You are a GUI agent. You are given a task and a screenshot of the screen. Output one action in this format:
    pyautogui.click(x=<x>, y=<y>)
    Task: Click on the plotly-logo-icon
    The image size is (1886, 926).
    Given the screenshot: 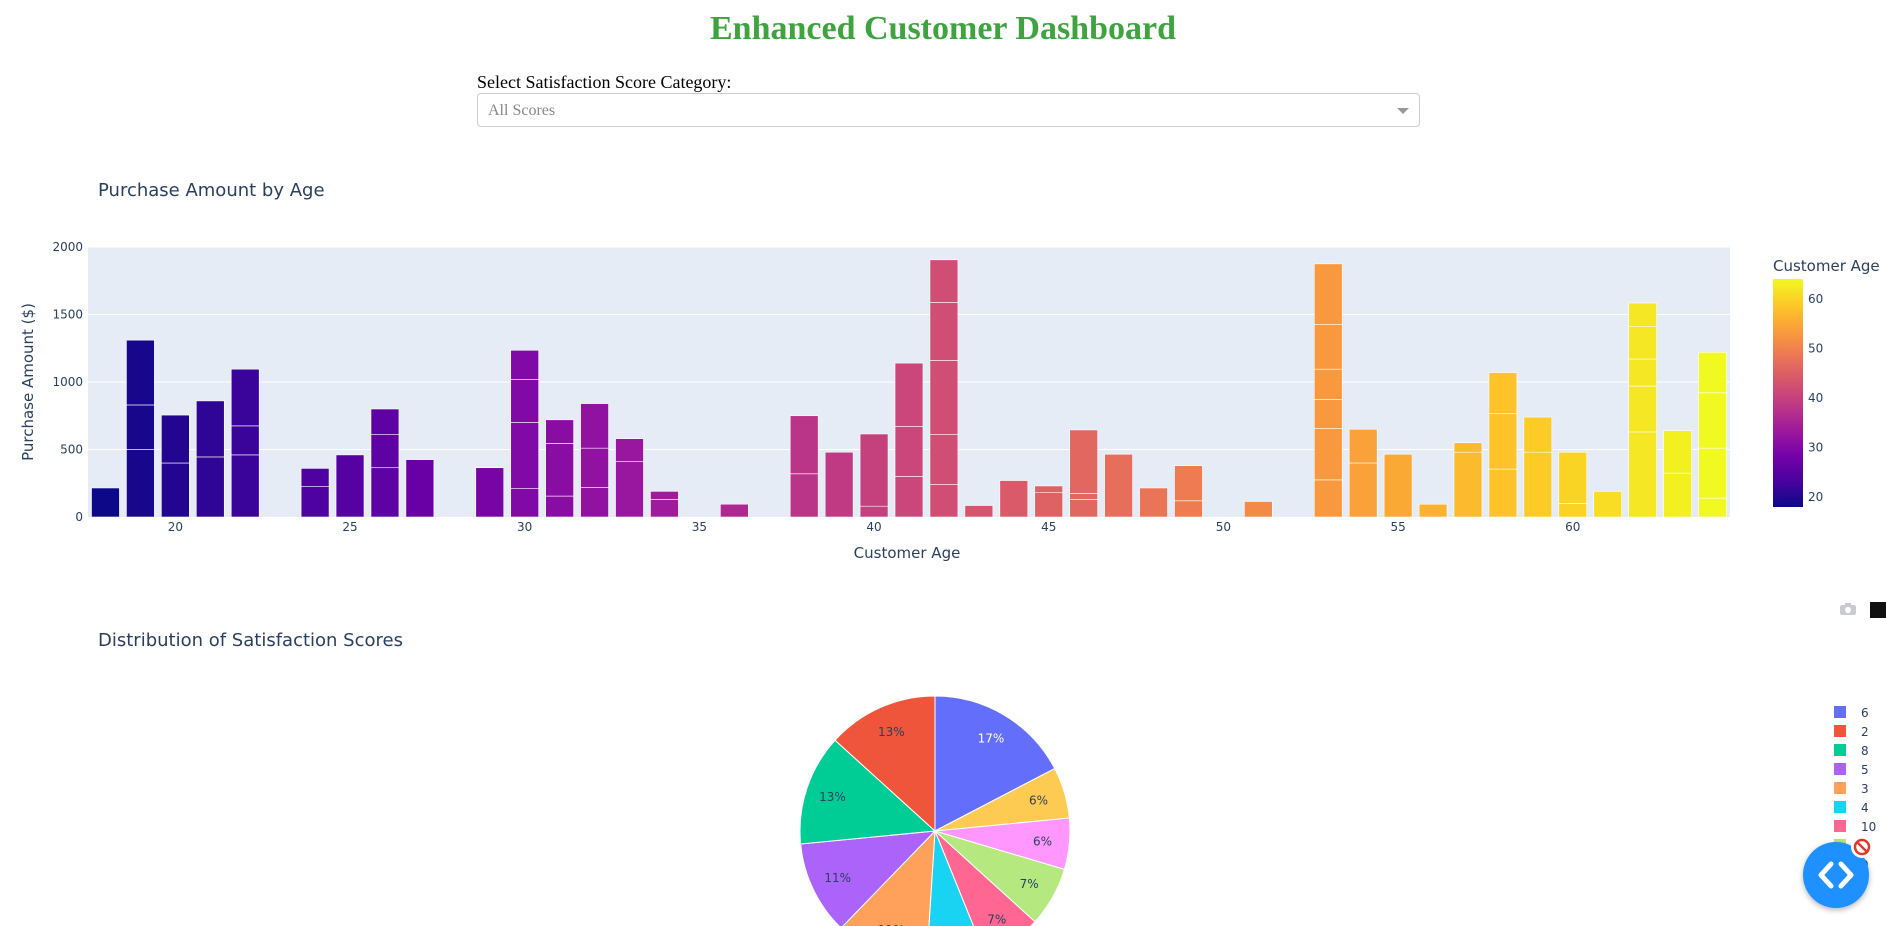 What is the action you would take?
    pyautogui.click(x=1878, y=610)
    